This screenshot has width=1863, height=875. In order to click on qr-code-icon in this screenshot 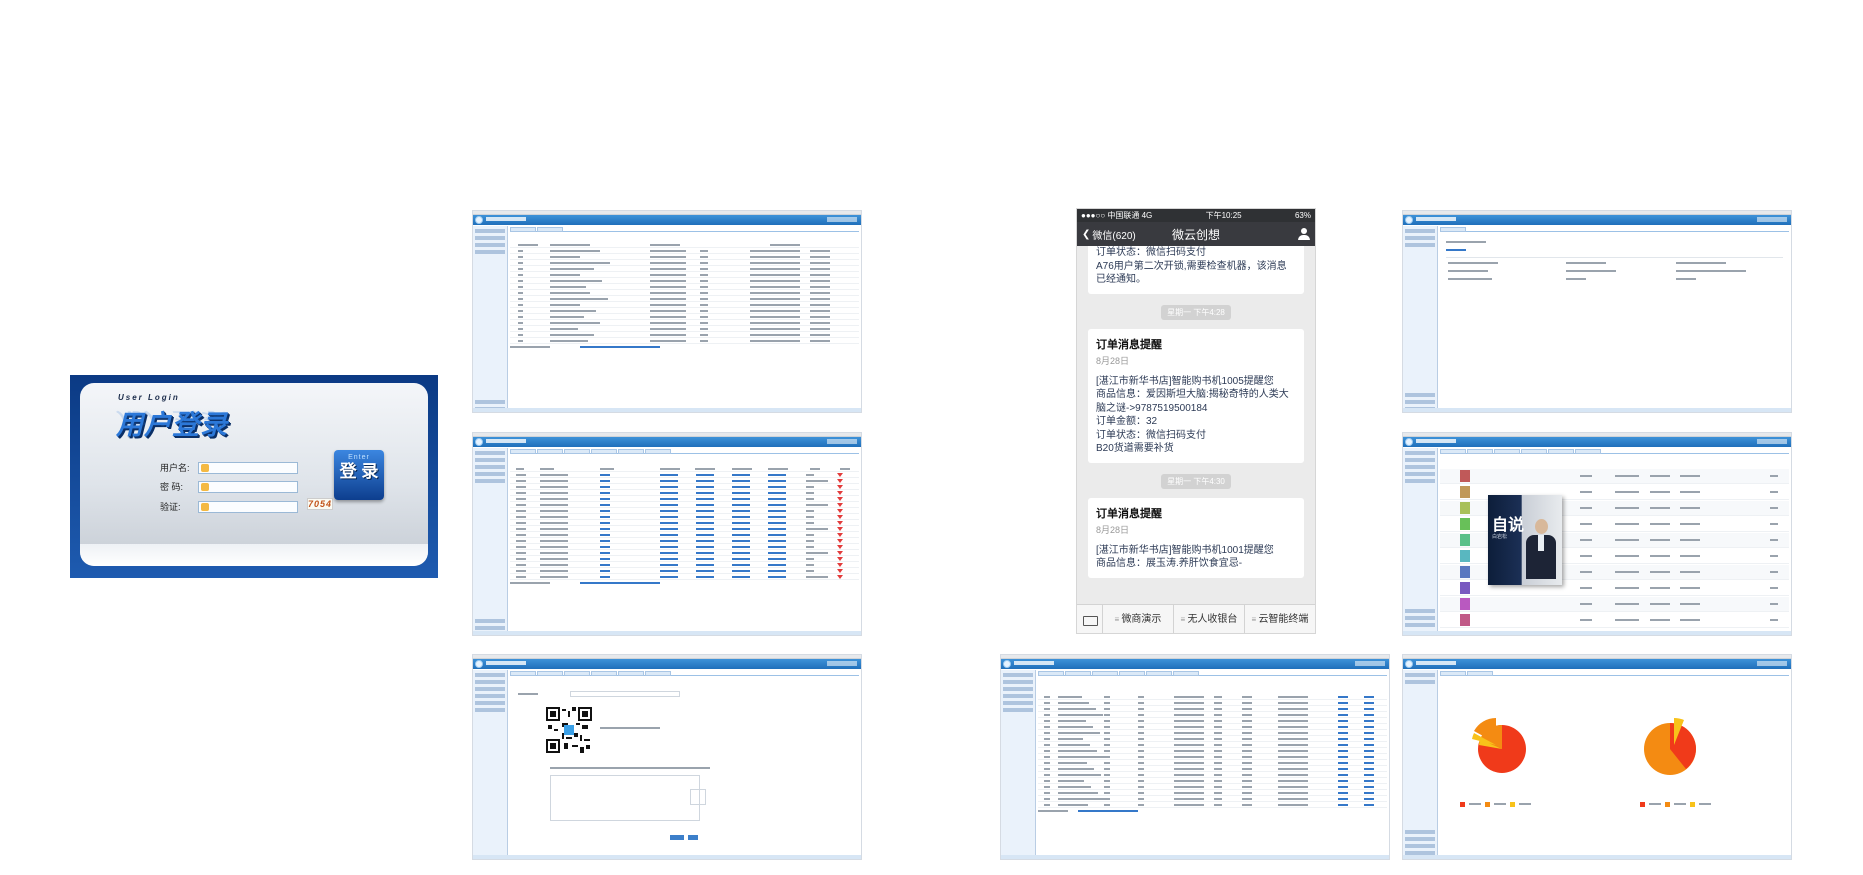, I will do `click(569, 730)`.